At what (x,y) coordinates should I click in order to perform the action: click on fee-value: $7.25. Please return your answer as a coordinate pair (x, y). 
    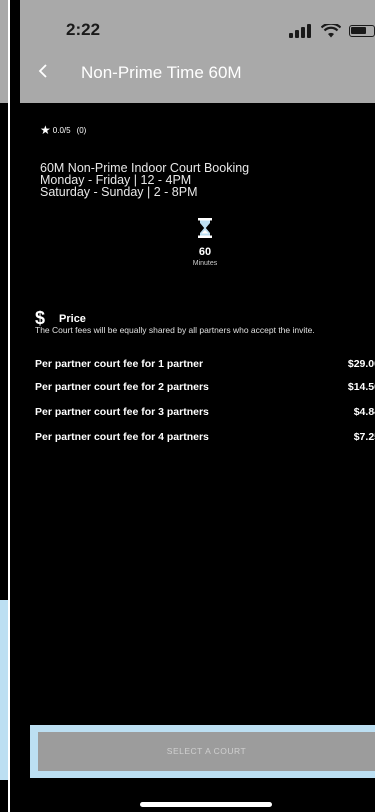
    Looking at the image, I should click on (364, 437).